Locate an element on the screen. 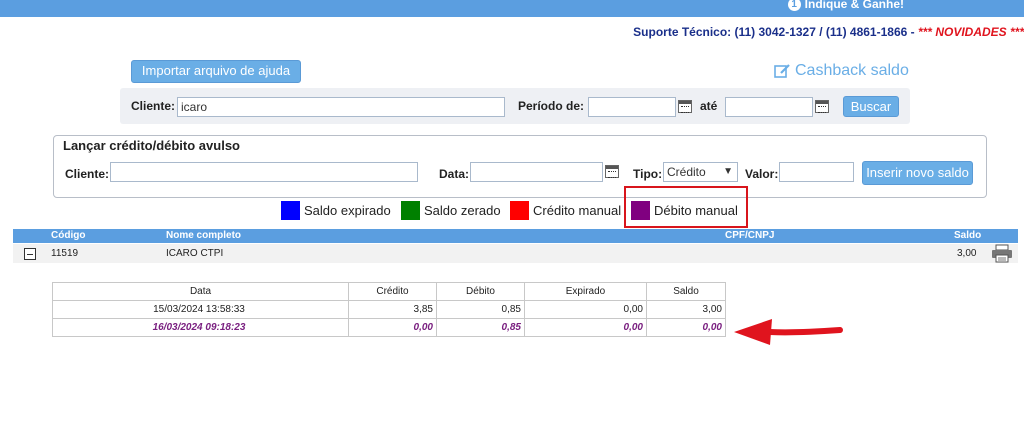  detail-header-data: Data is located at coordinates (200, 291).